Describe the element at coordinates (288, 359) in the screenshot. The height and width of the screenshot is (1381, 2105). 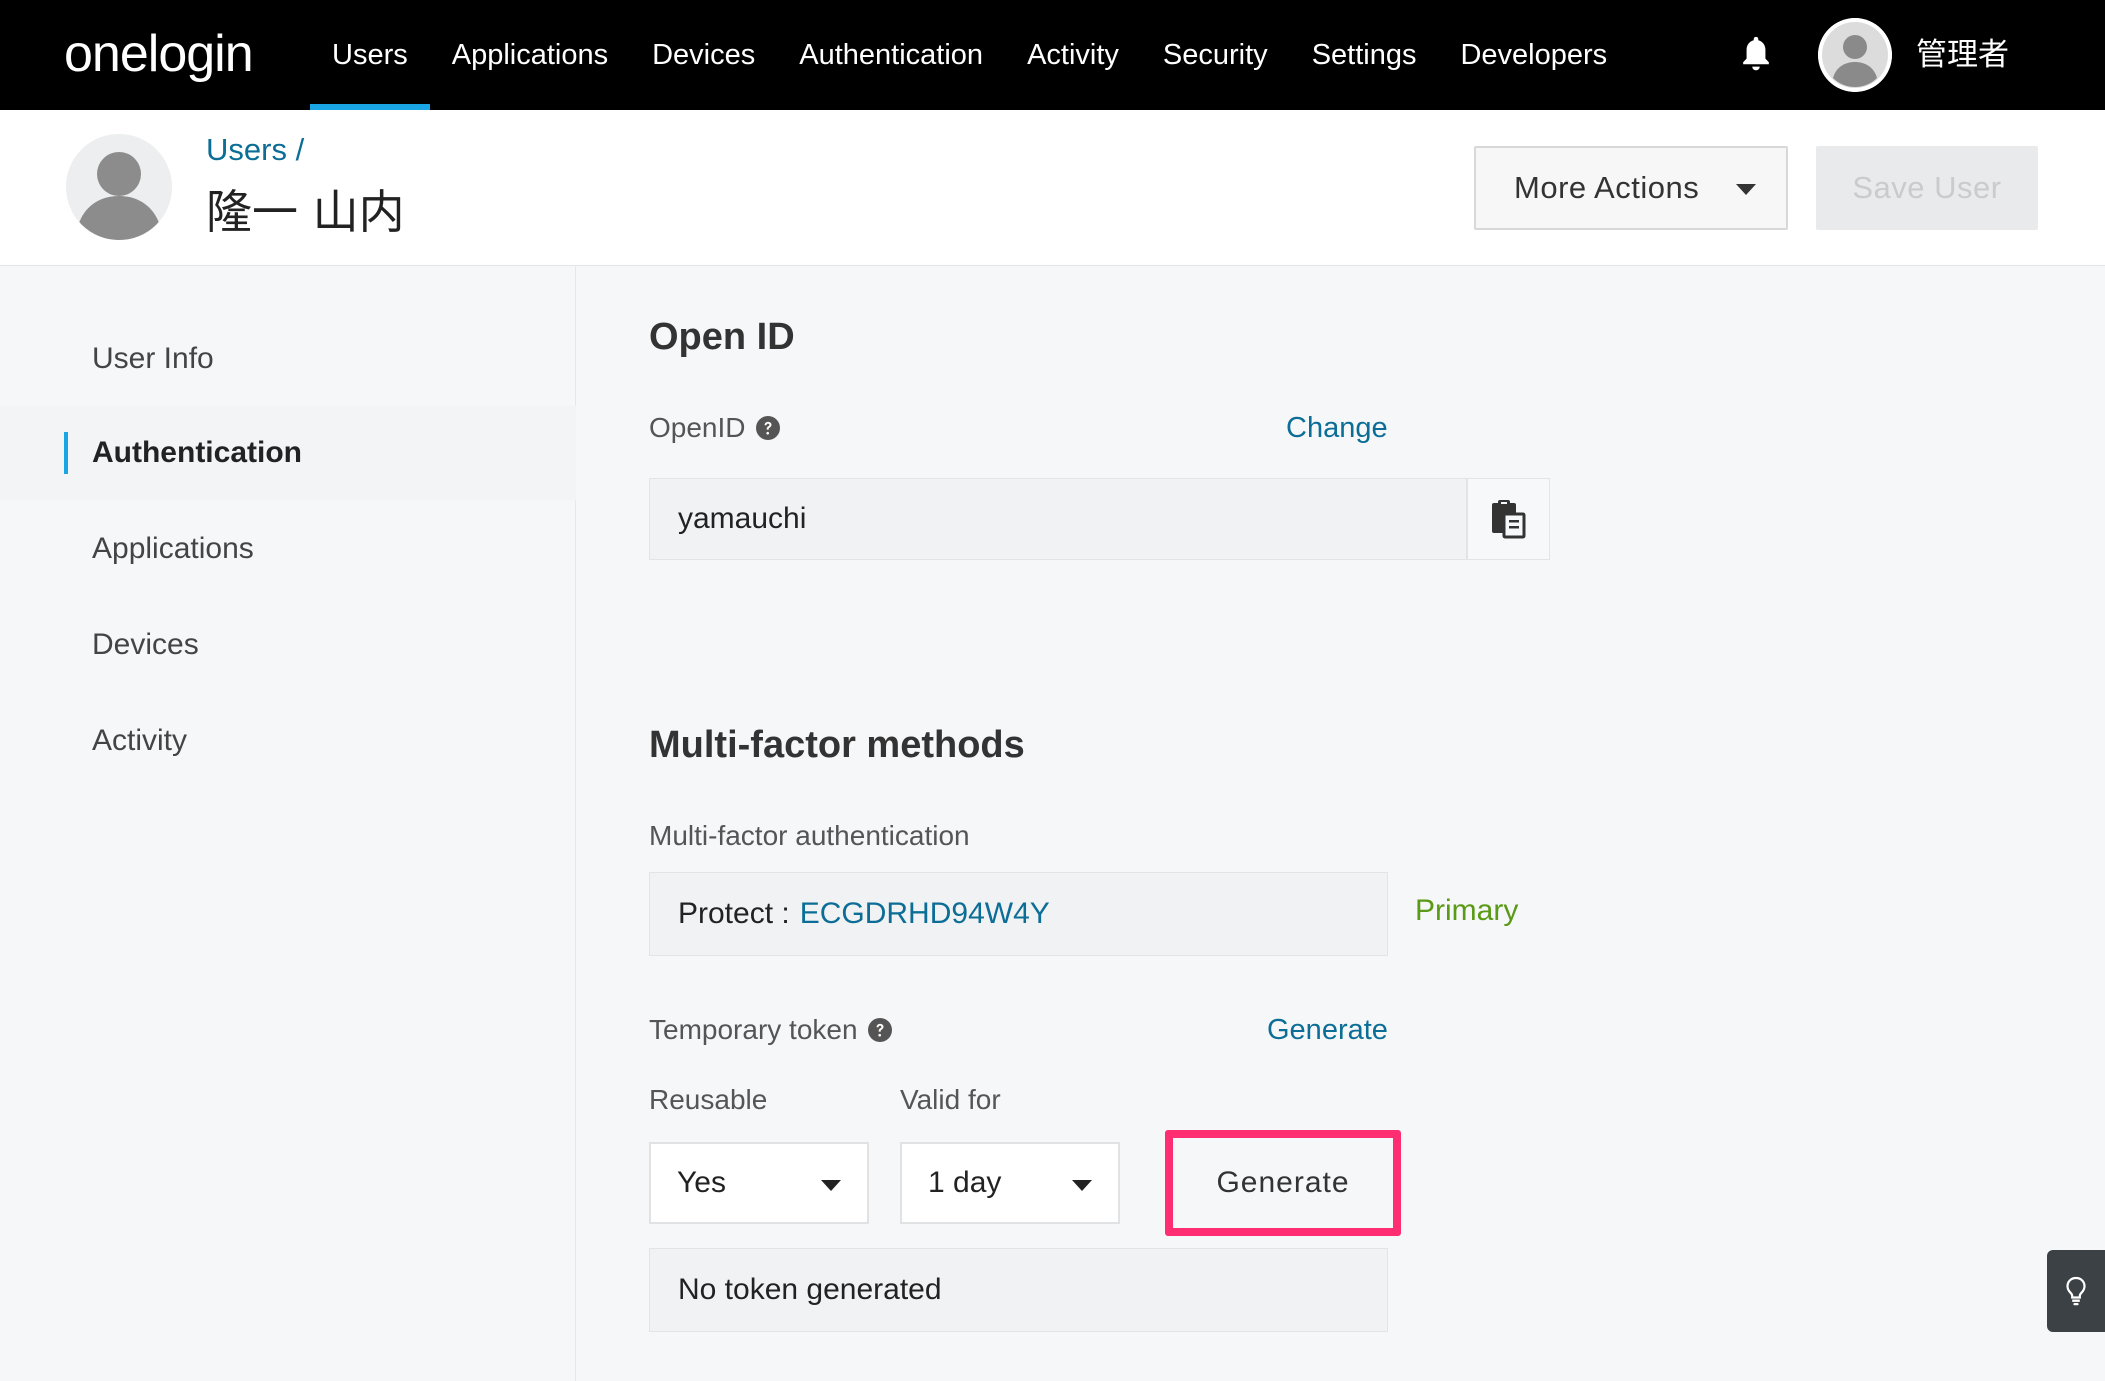
I see `sidebar-item-user-info: User Info` at that location.